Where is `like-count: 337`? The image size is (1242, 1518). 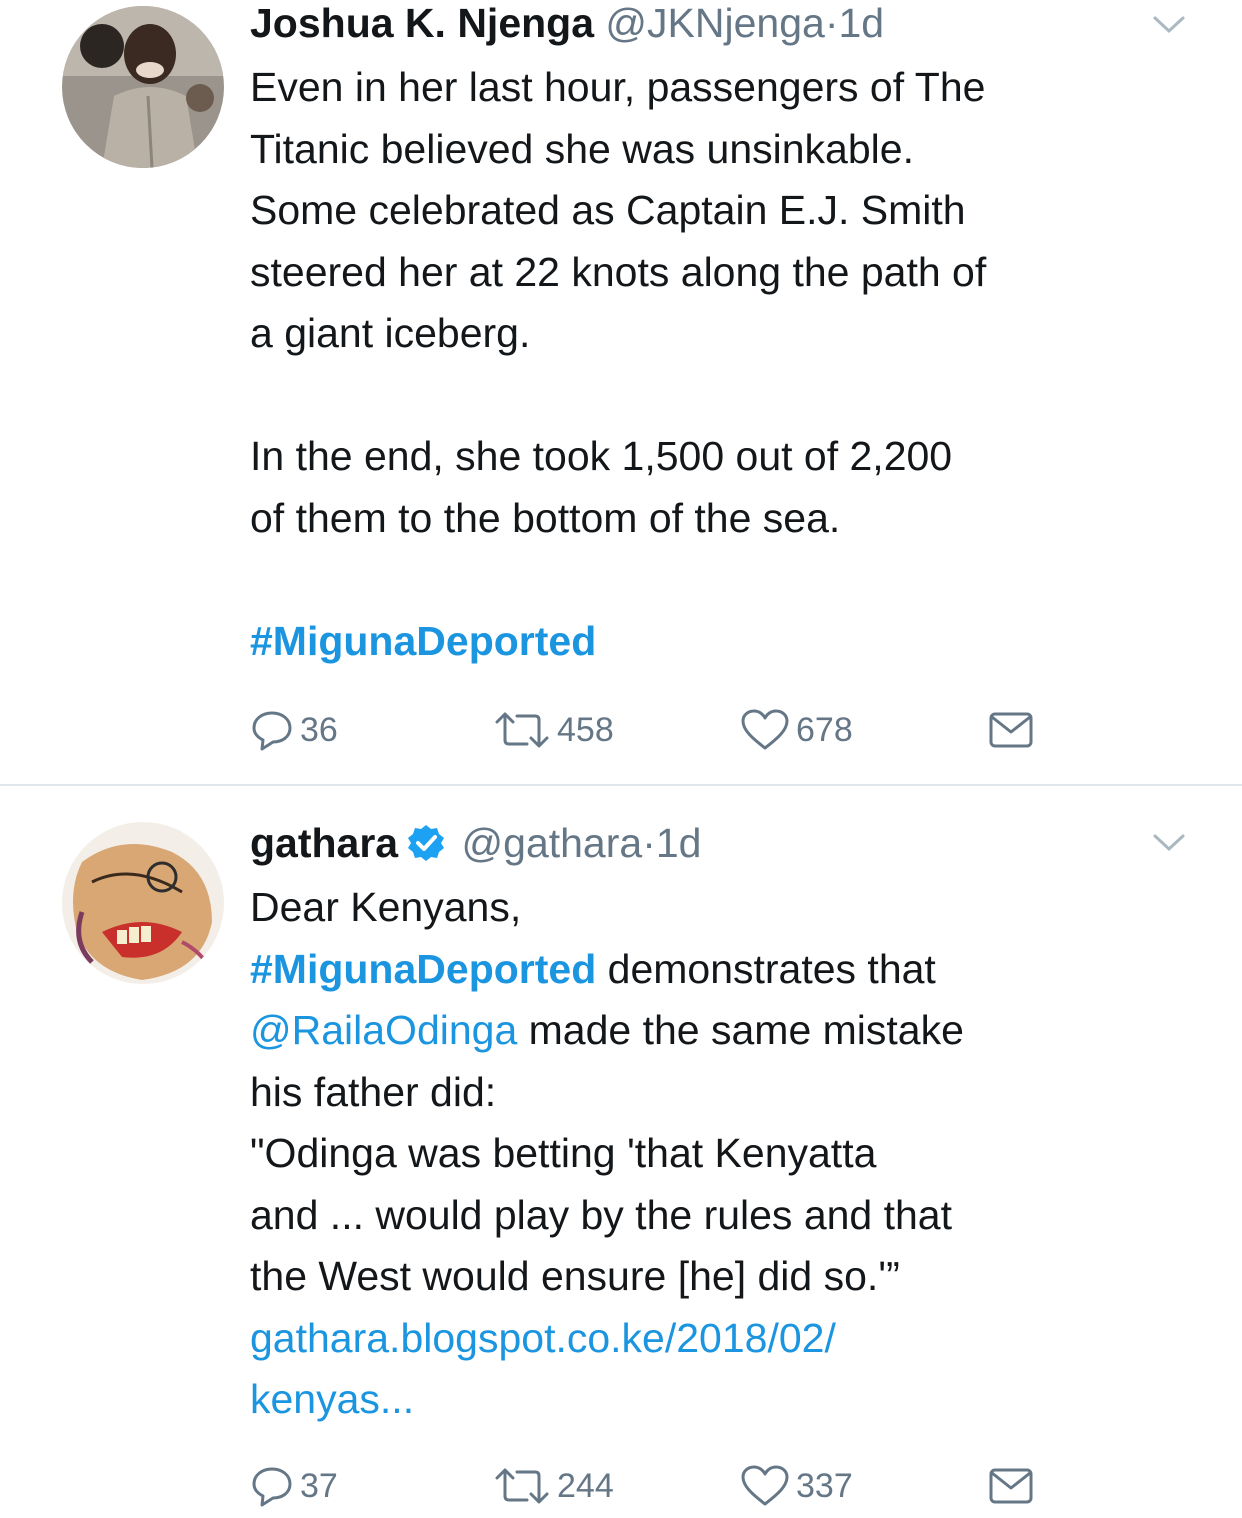
like-count: 337 is located at coordinates (824, 1485).